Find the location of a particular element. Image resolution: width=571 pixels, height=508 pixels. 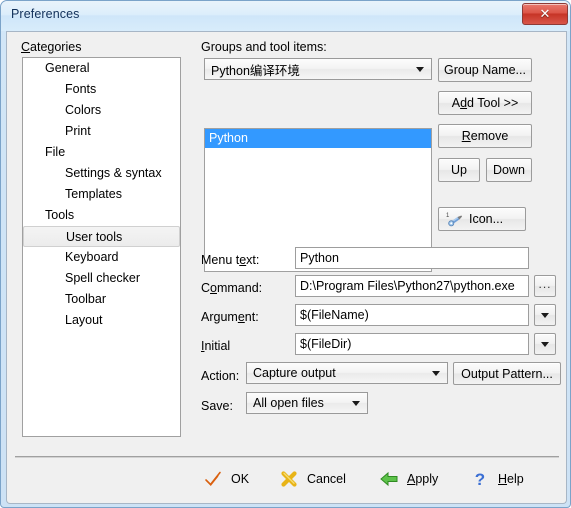

command-input: D:\Program Files\Python27\python.exe is located at coordinates (412, 286).